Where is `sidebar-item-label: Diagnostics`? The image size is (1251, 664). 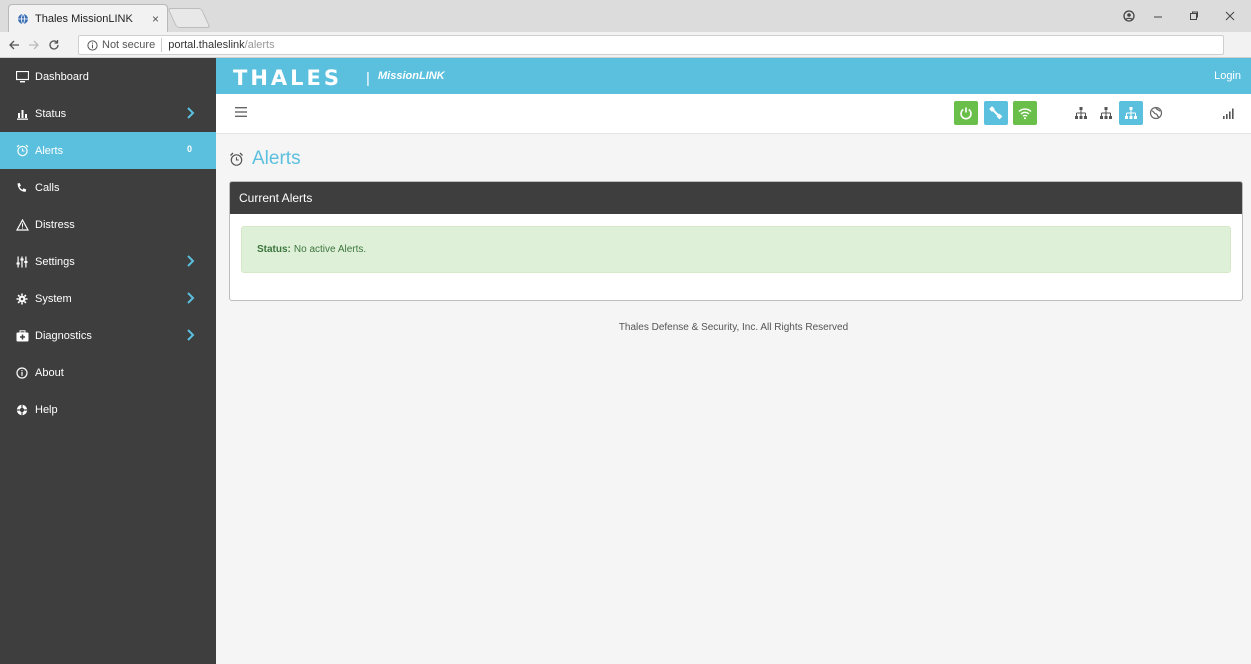
sidebar-item-label: Diagnostics is located at coordinates (63, 335).